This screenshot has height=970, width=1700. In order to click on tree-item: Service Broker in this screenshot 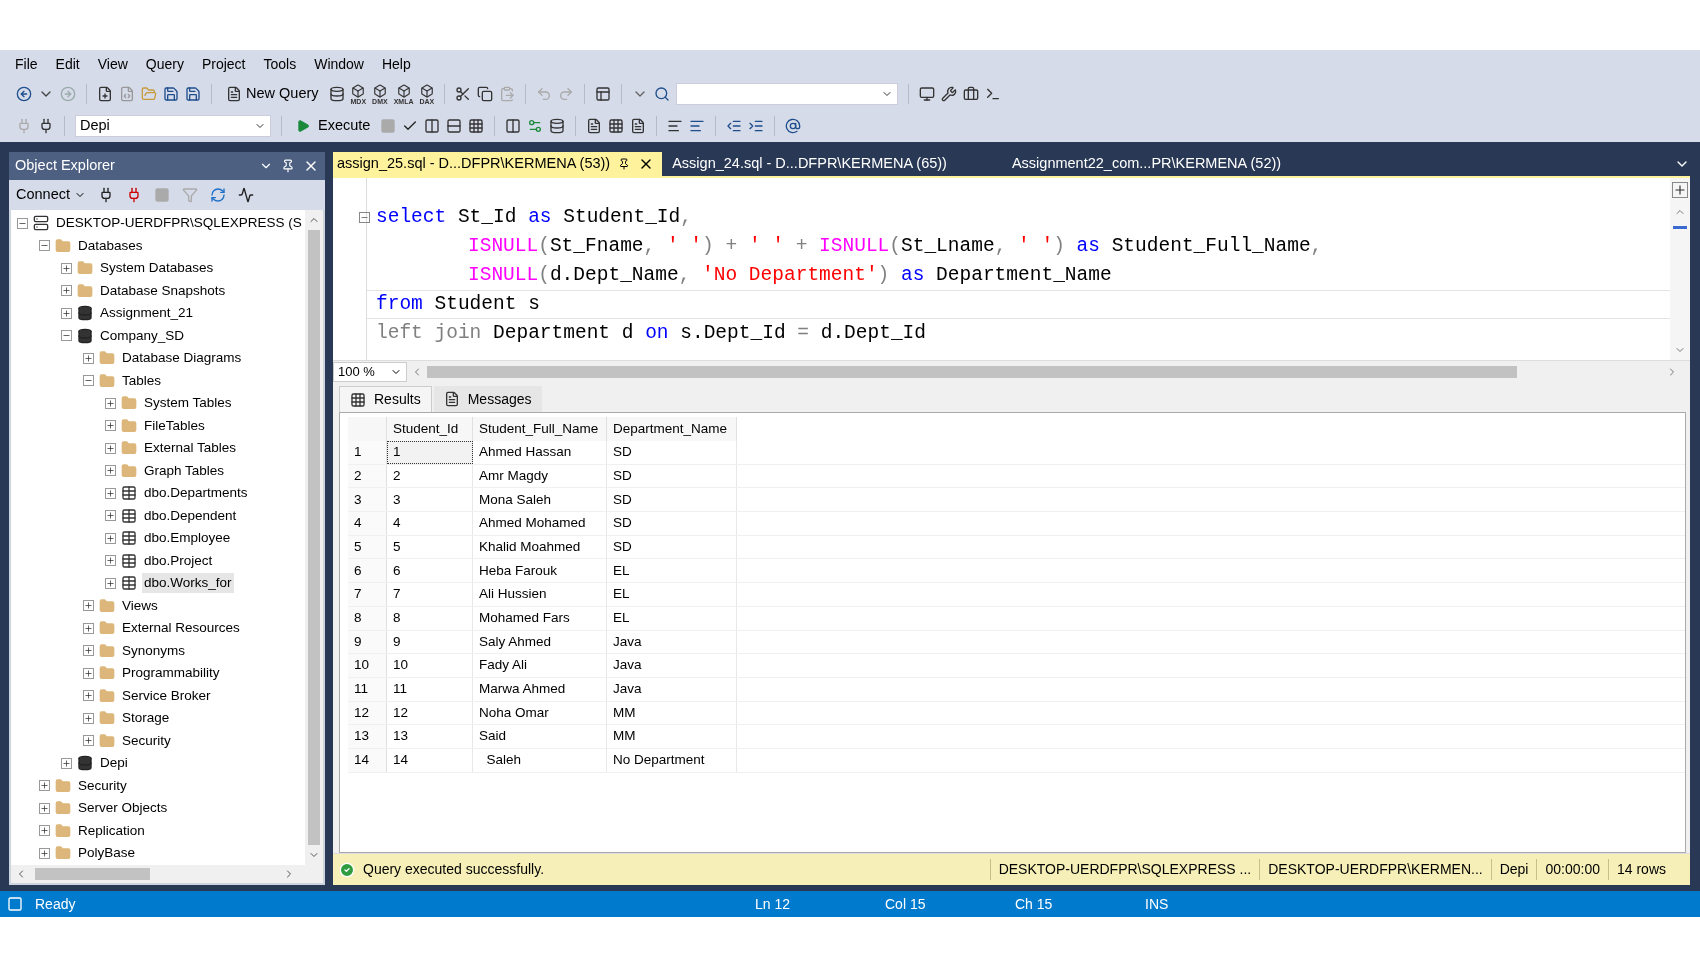, I will do `click(166, 695)`.